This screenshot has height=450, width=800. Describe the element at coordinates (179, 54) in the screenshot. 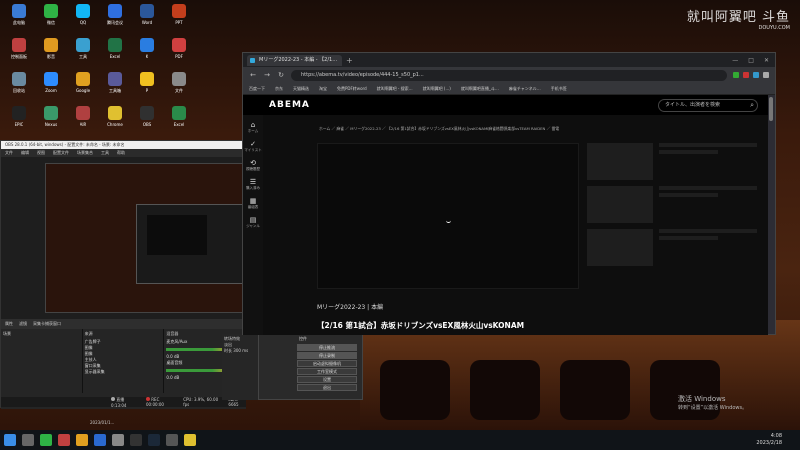

I see `desktop-icon: PDF` at that location.